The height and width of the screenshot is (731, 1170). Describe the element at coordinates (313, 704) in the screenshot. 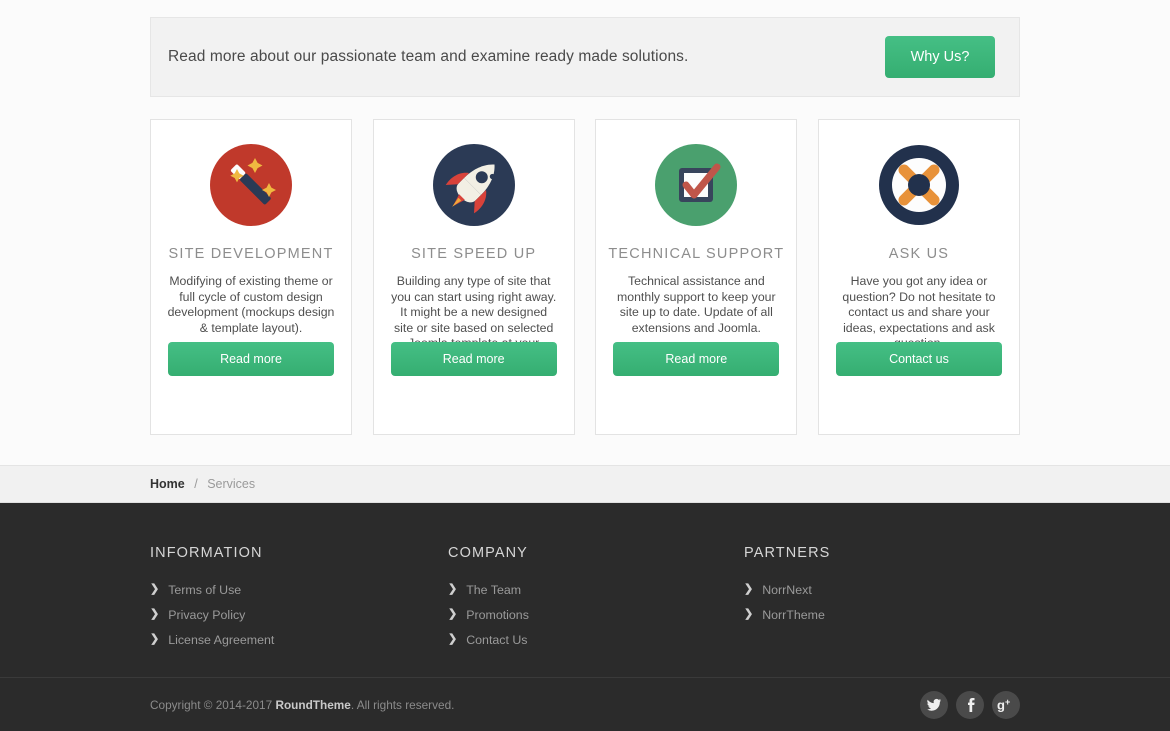

I see `copyright-brand: RoundTheme` at that location.